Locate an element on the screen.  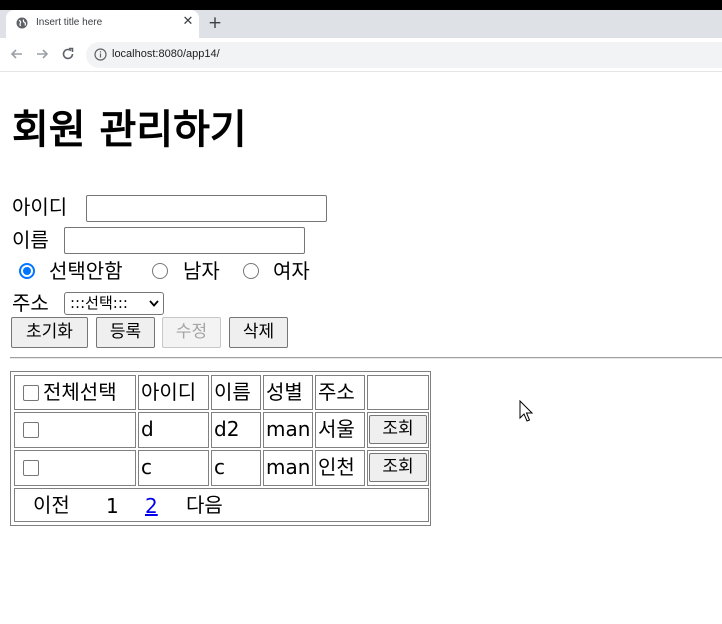
browser-tab: Insert title here ✕ is located at coordinates (102, 24).